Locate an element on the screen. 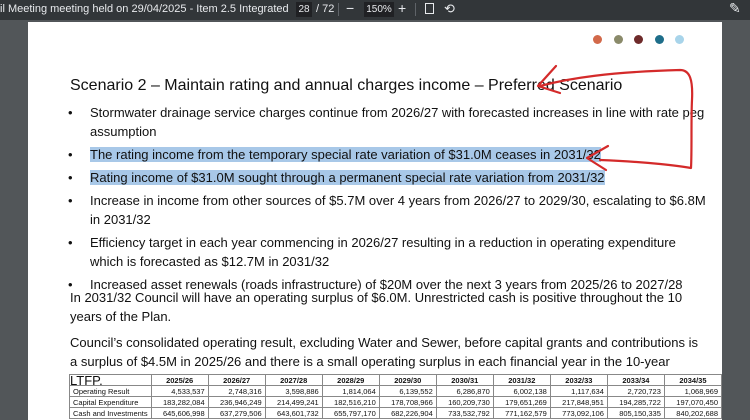  table-cell: 182,516,210 is located at coordinates (350, 402).